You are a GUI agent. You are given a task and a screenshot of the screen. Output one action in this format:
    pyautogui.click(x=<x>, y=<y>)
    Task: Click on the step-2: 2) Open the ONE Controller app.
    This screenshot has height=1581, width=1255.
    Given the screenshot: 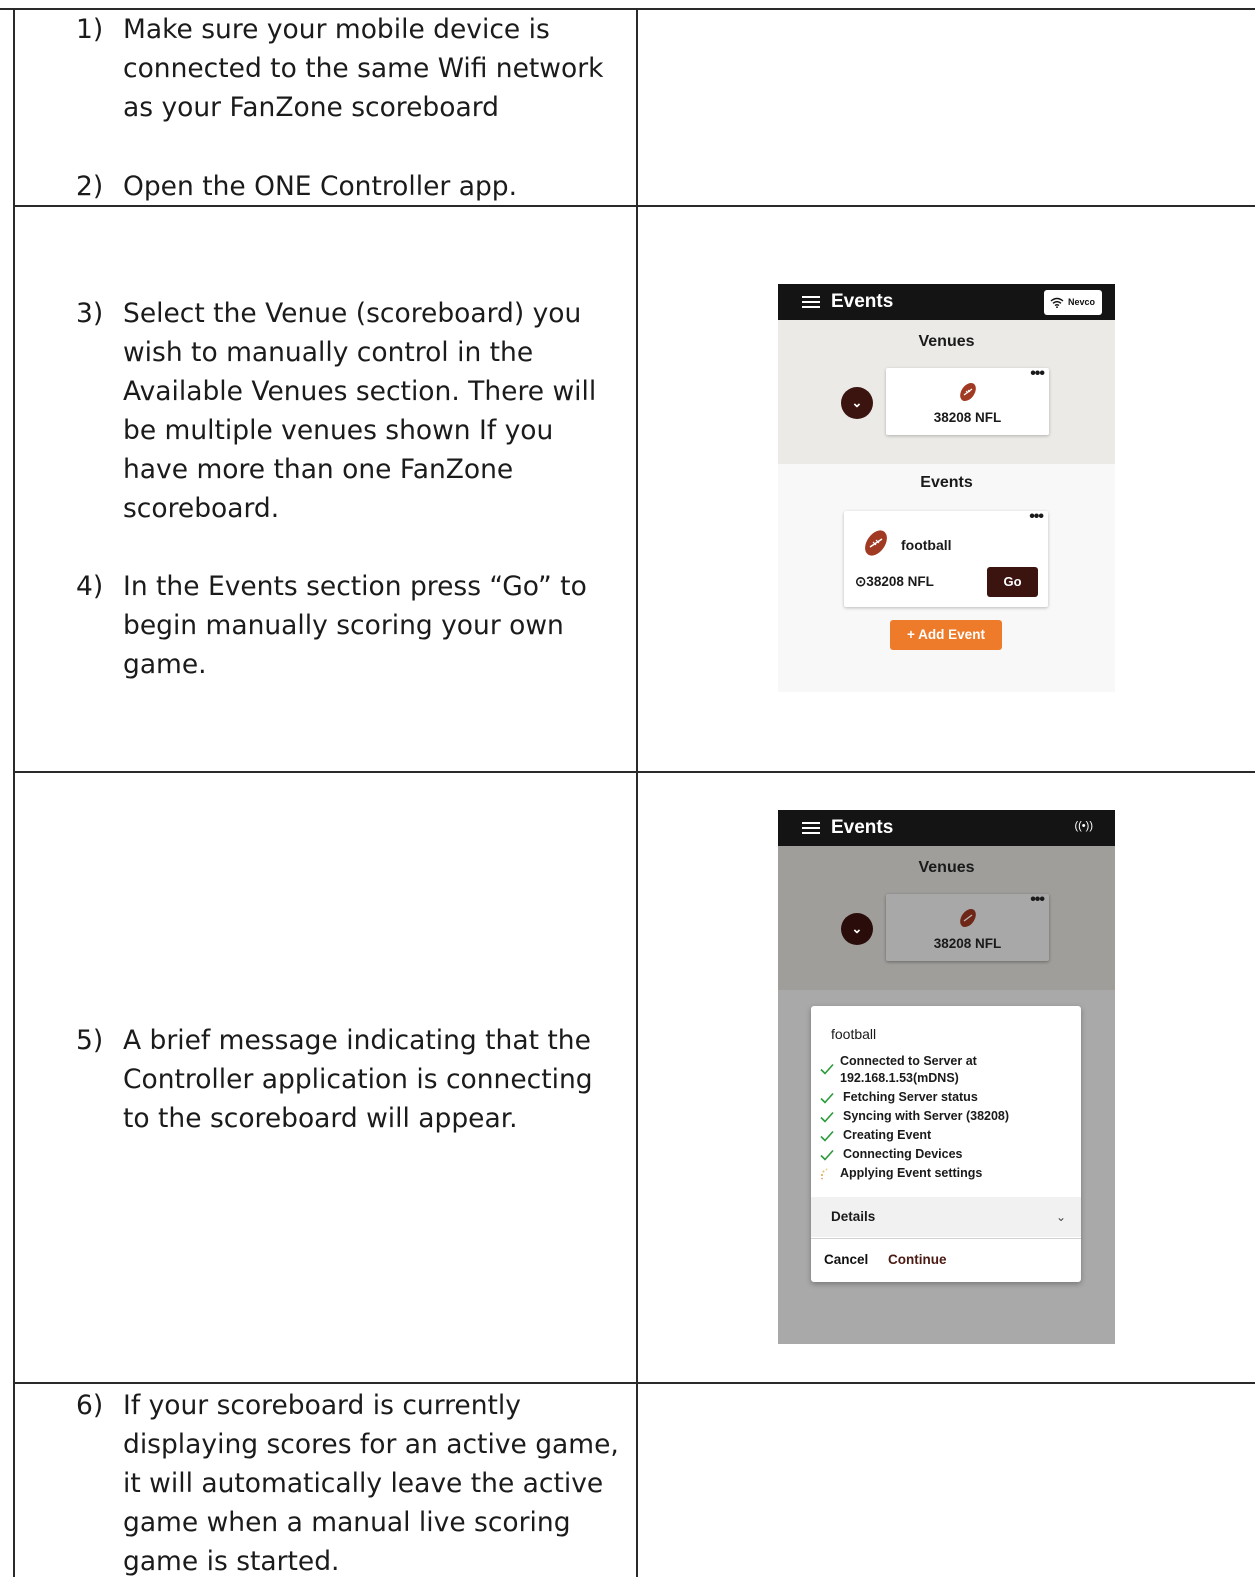 What is the action you would take?
    pyautogui.click(x=348, y=186)
    